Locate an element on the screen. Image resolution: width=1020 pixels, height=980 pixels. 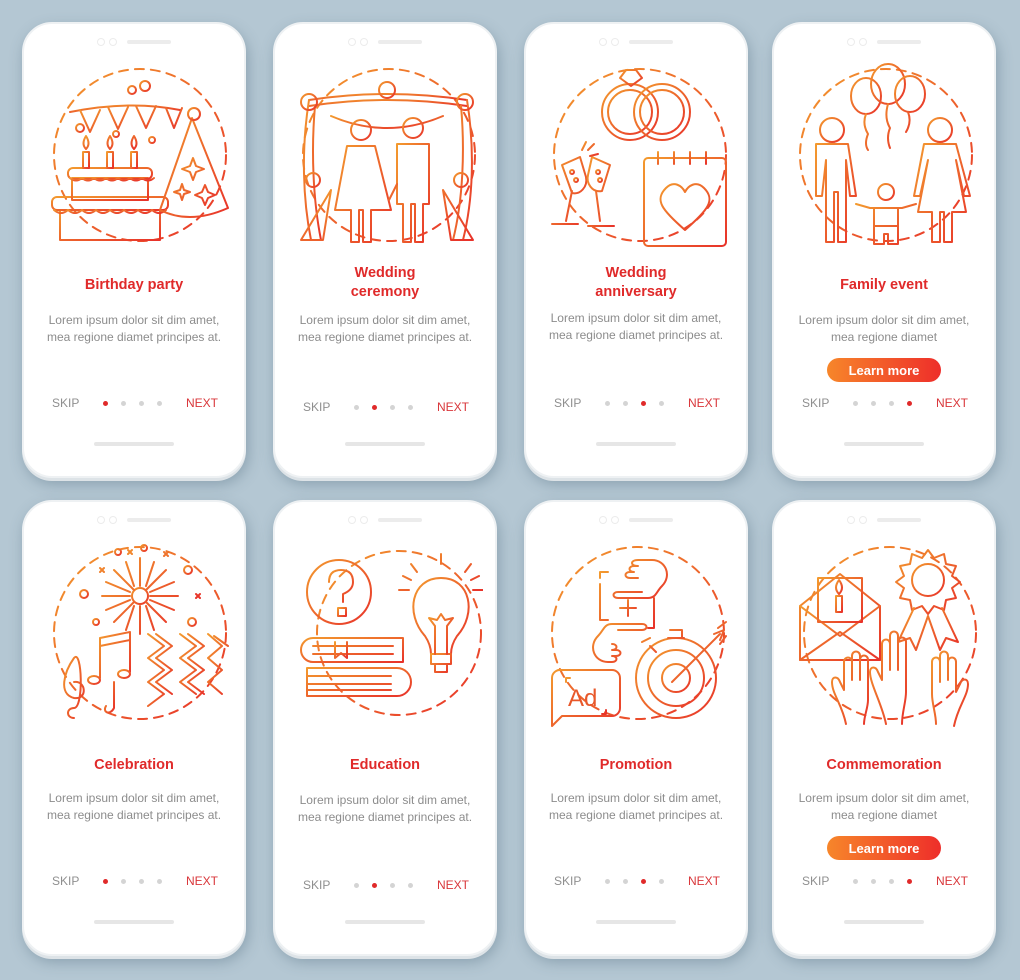
family-balloons-icon is located at coordinates (886, 155).